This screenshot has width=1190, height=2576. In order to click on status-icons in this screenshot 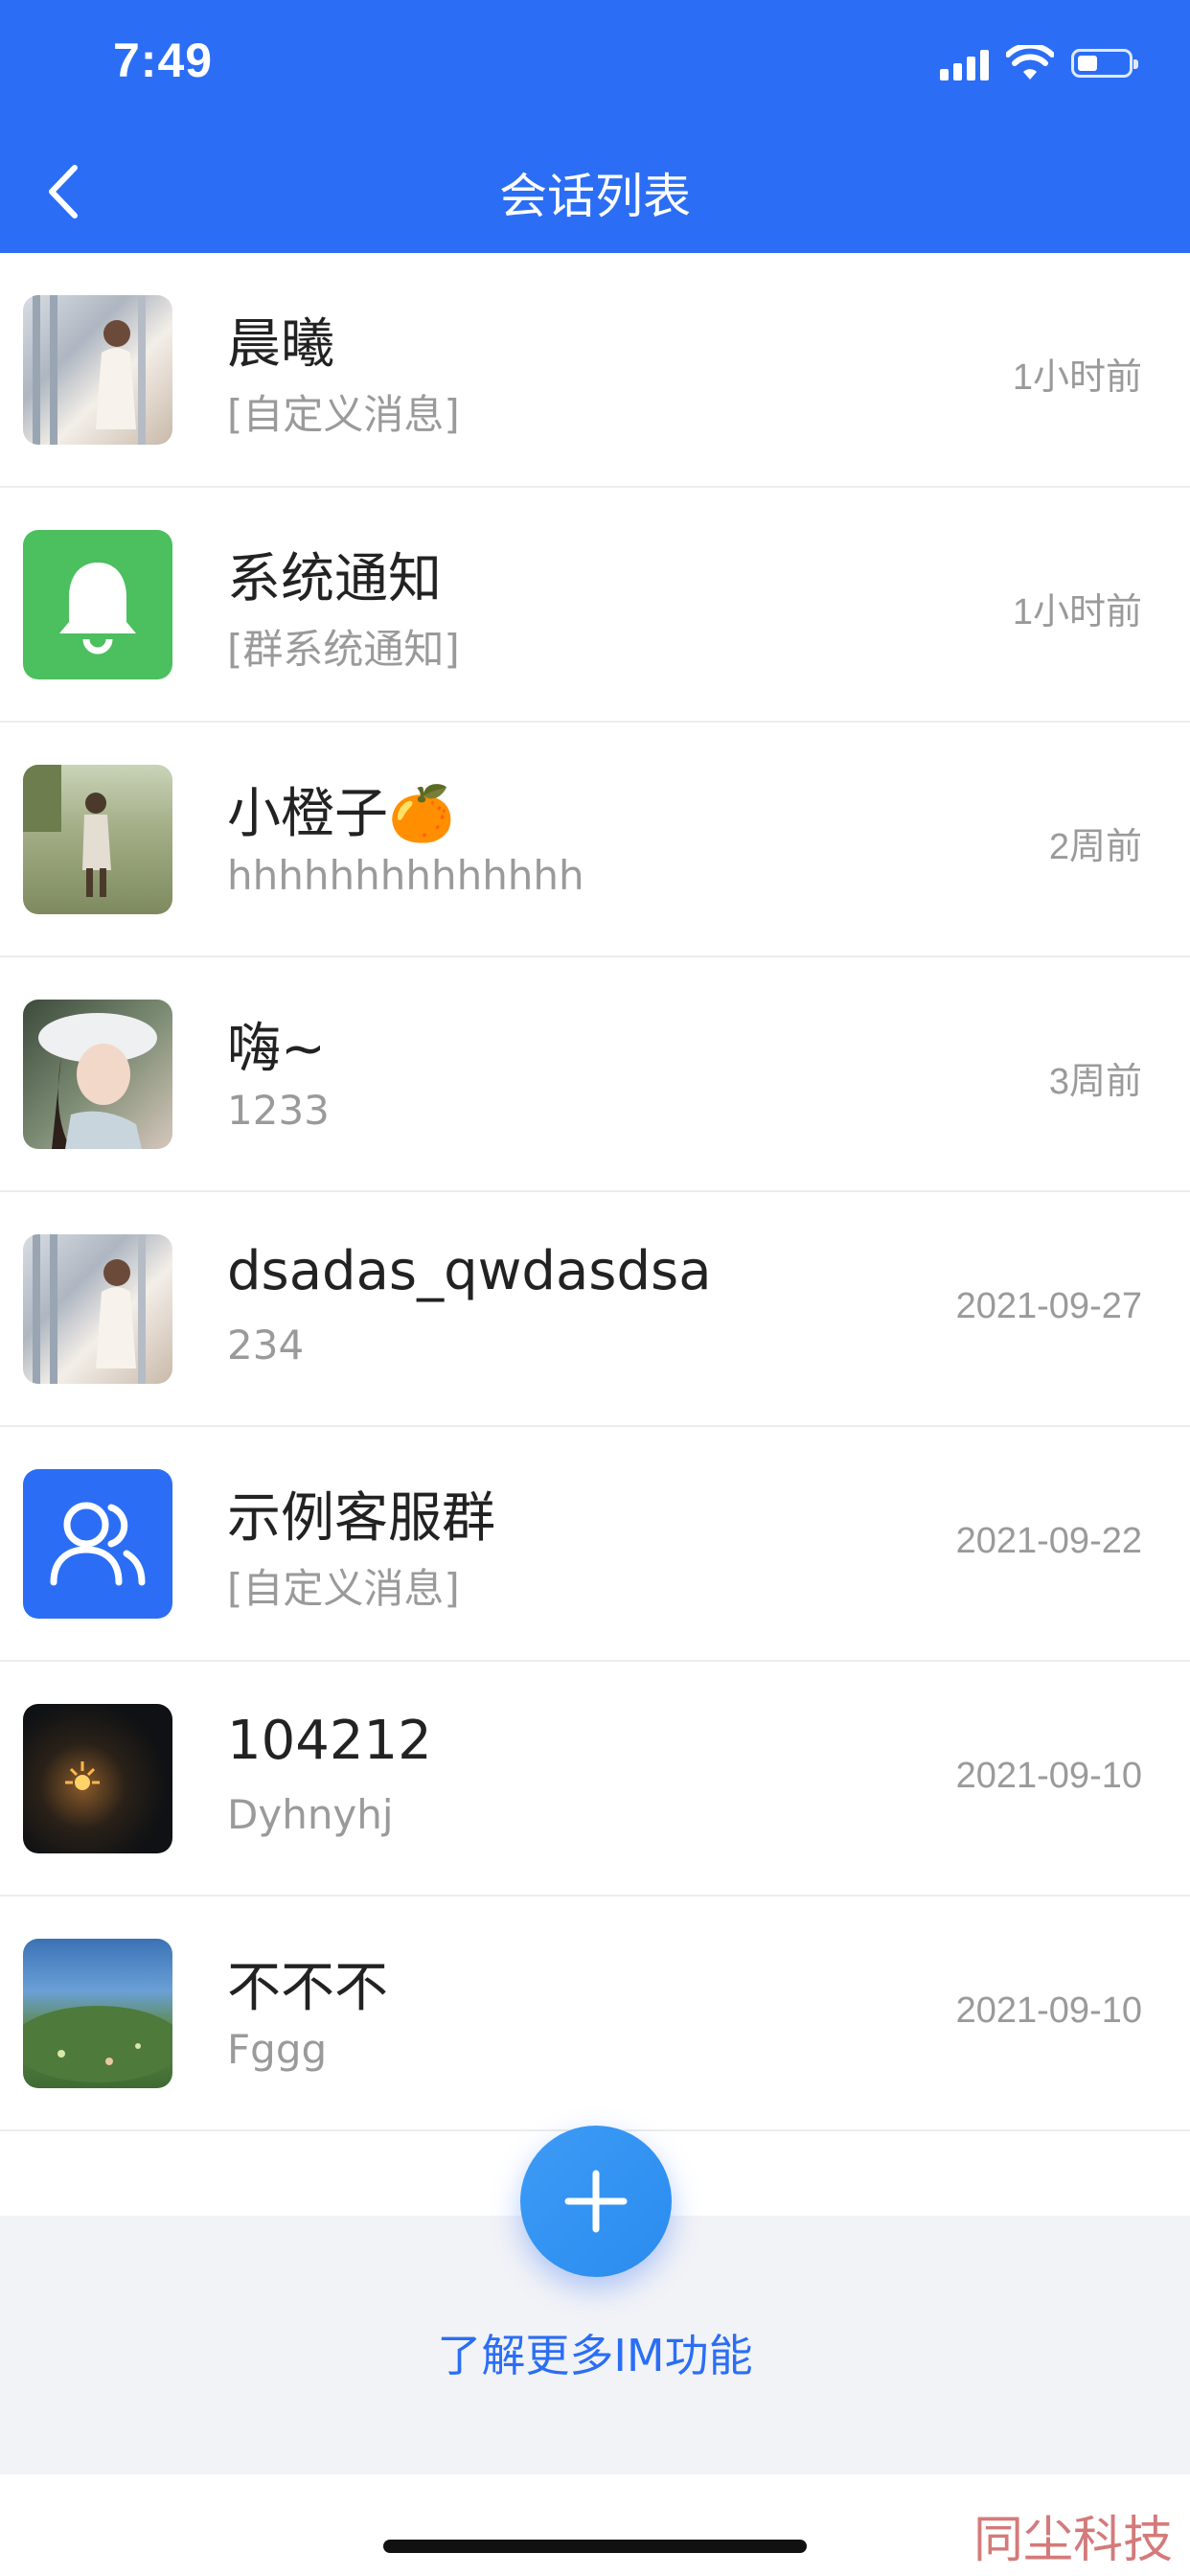, I will do `click(1039, 63)`.